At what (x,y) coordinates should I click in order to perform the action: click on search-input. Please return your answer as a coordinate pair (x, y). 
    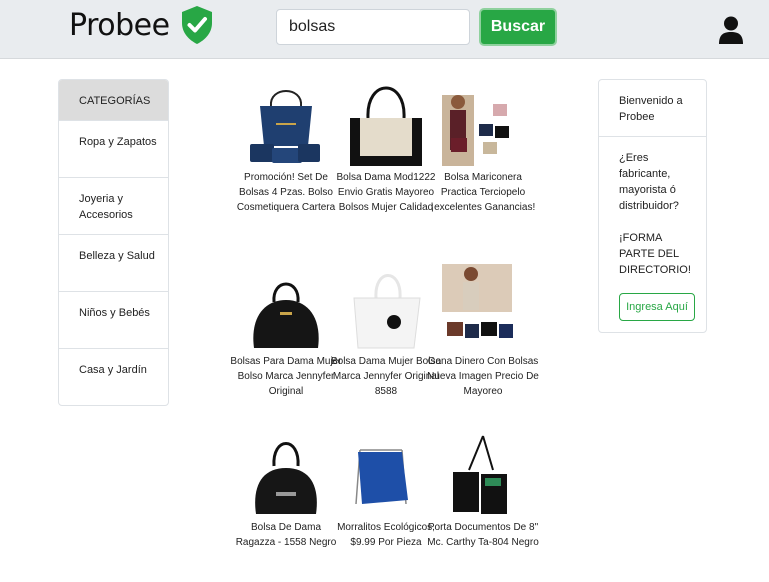
    Looking at the image, I should click on (373, 27).